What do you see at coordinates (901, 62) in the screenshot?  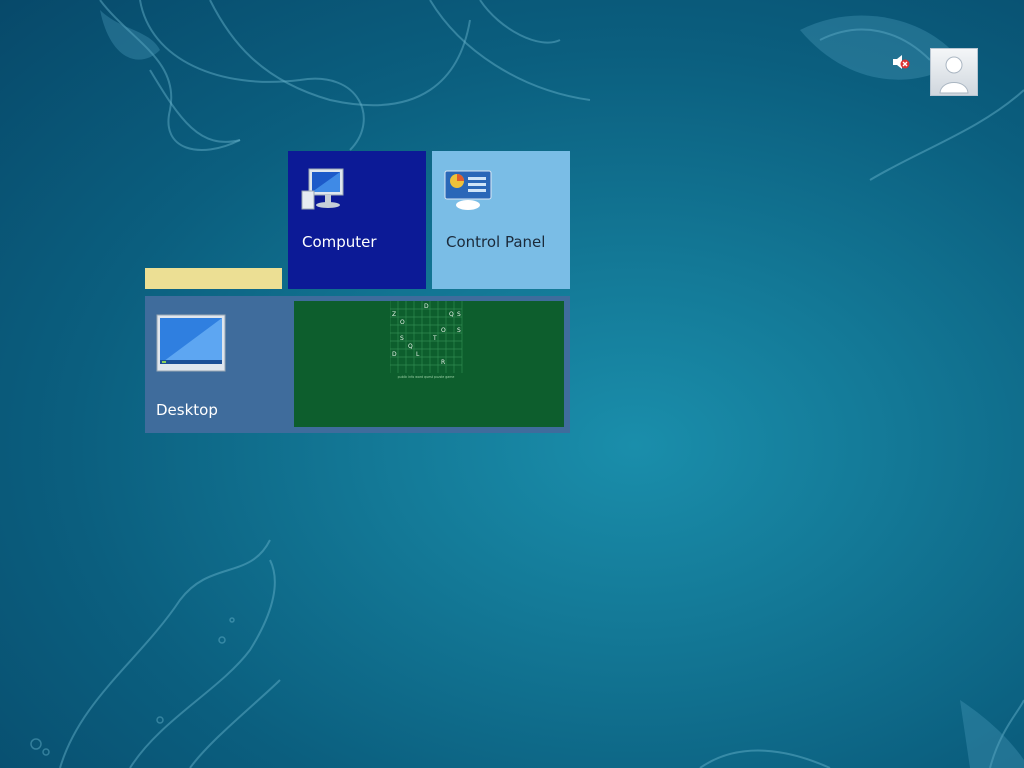 I see `speaker-muted-icon` at bounding box center [901, 62].